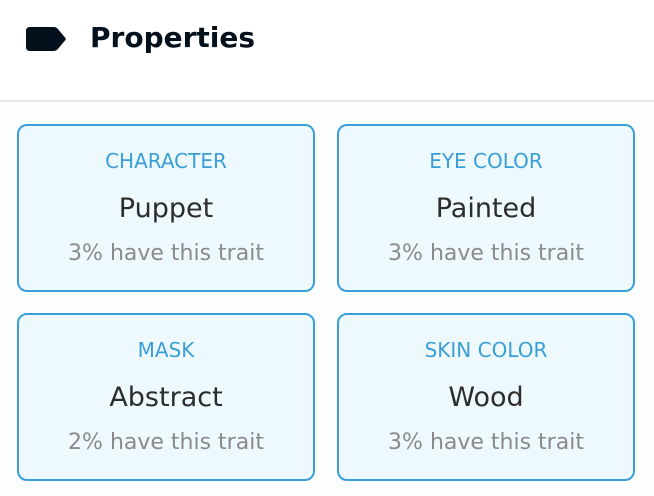 The width and height of the screenshot is (654, 496). Describe the element at coordinates (173, 37) in the screenshot. I see `panel-title: Properties` at that location.